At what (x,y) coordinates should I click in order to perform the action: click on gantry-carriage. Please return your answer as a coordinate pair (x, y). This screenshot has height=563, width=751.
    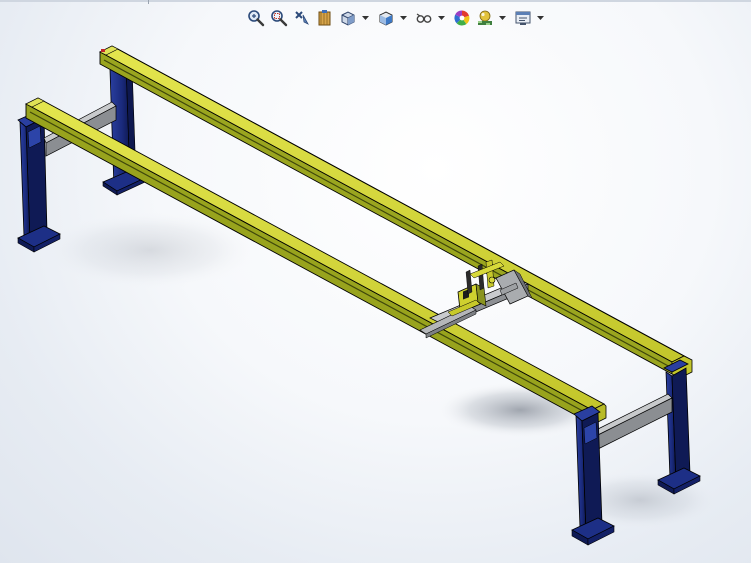
    Looking at the image, I should click on (476, 299).